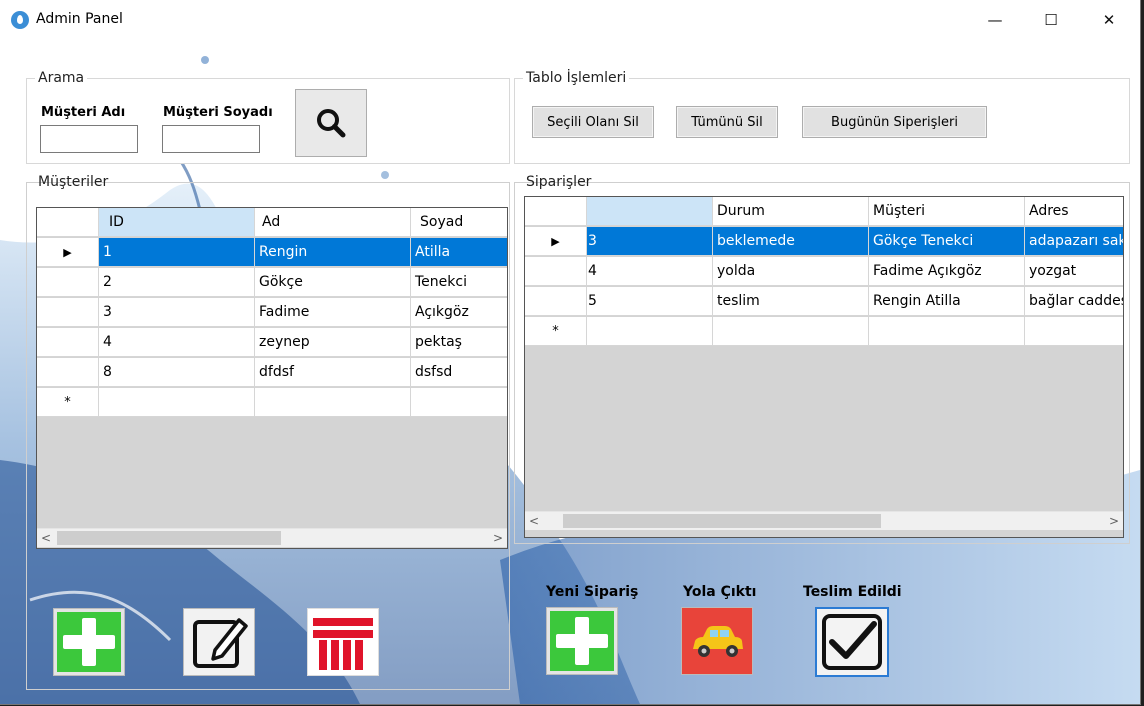  I want to click on maximize-button: ☐, so click(1051, 20).